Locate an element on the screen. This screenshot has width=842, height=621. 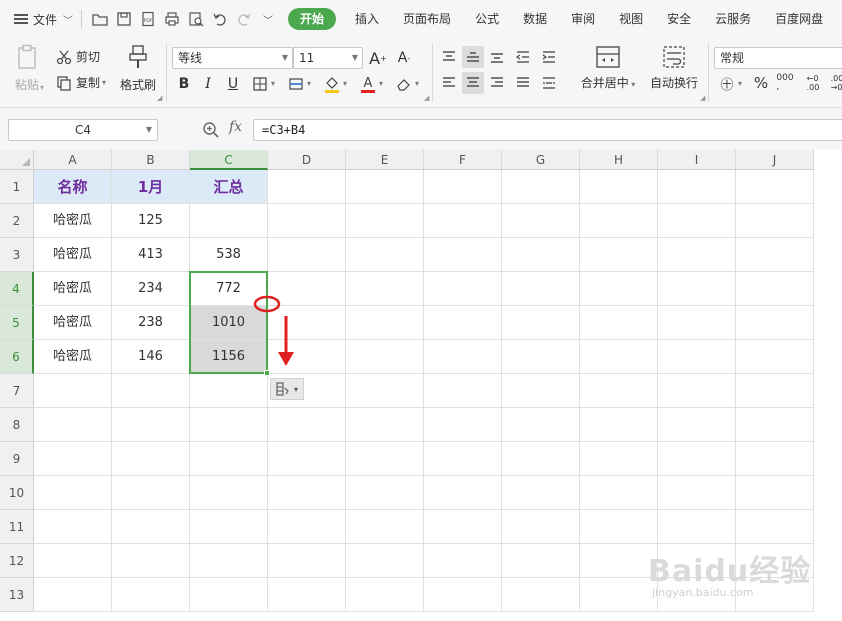
cell-h4 is located at coordinates (619, 289).